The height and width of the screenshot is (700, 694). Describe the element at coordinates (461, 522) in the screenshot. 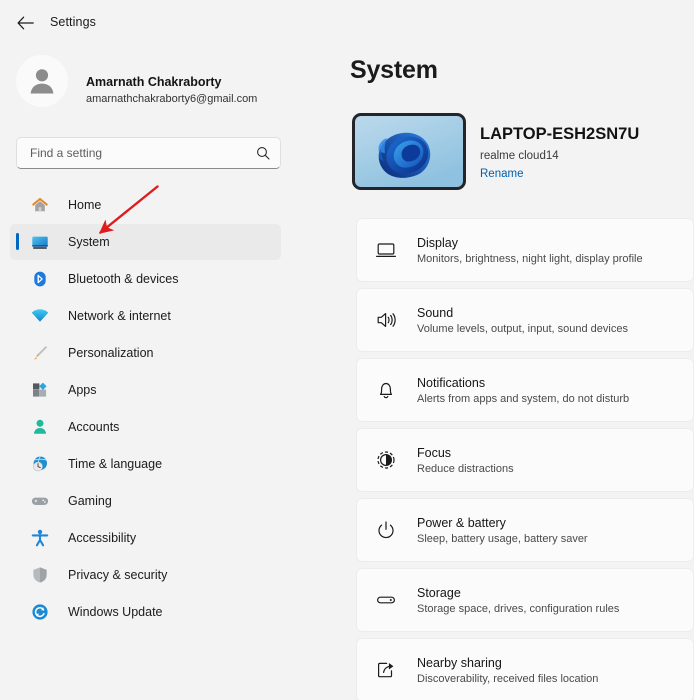

I see `card-title: Power & battery` at that location.